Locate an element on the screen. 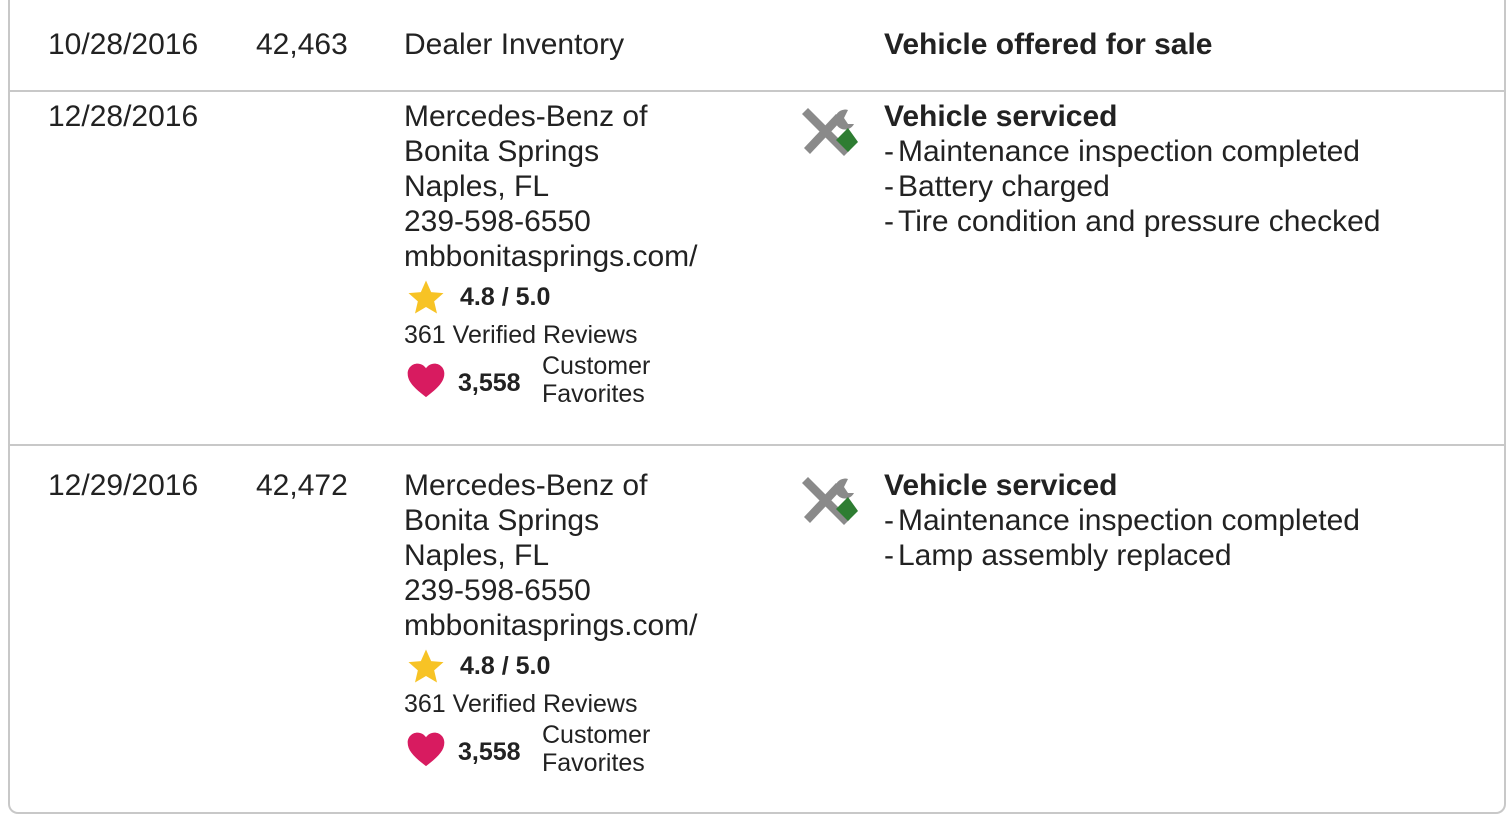  event-item: - Lamp assembly replaced is located at coordinates (1058, 555).